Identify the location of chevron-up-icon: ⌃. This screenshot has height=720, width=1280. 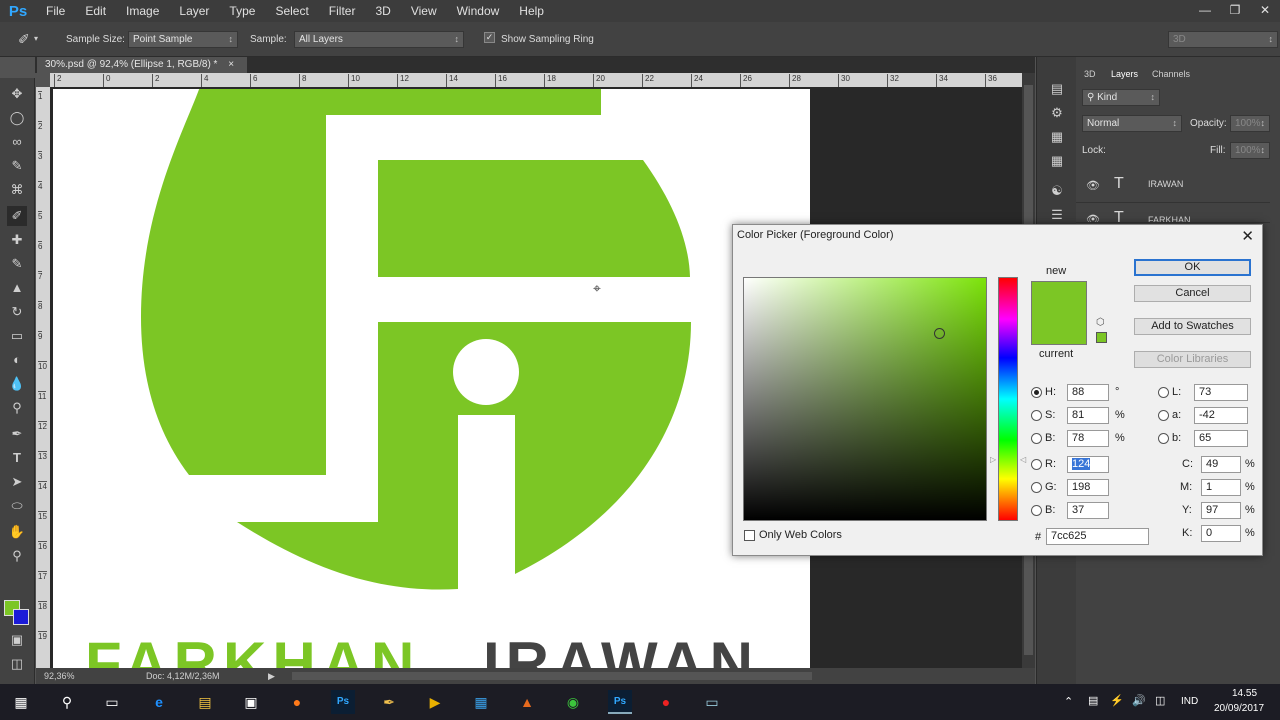
(1068, 701).